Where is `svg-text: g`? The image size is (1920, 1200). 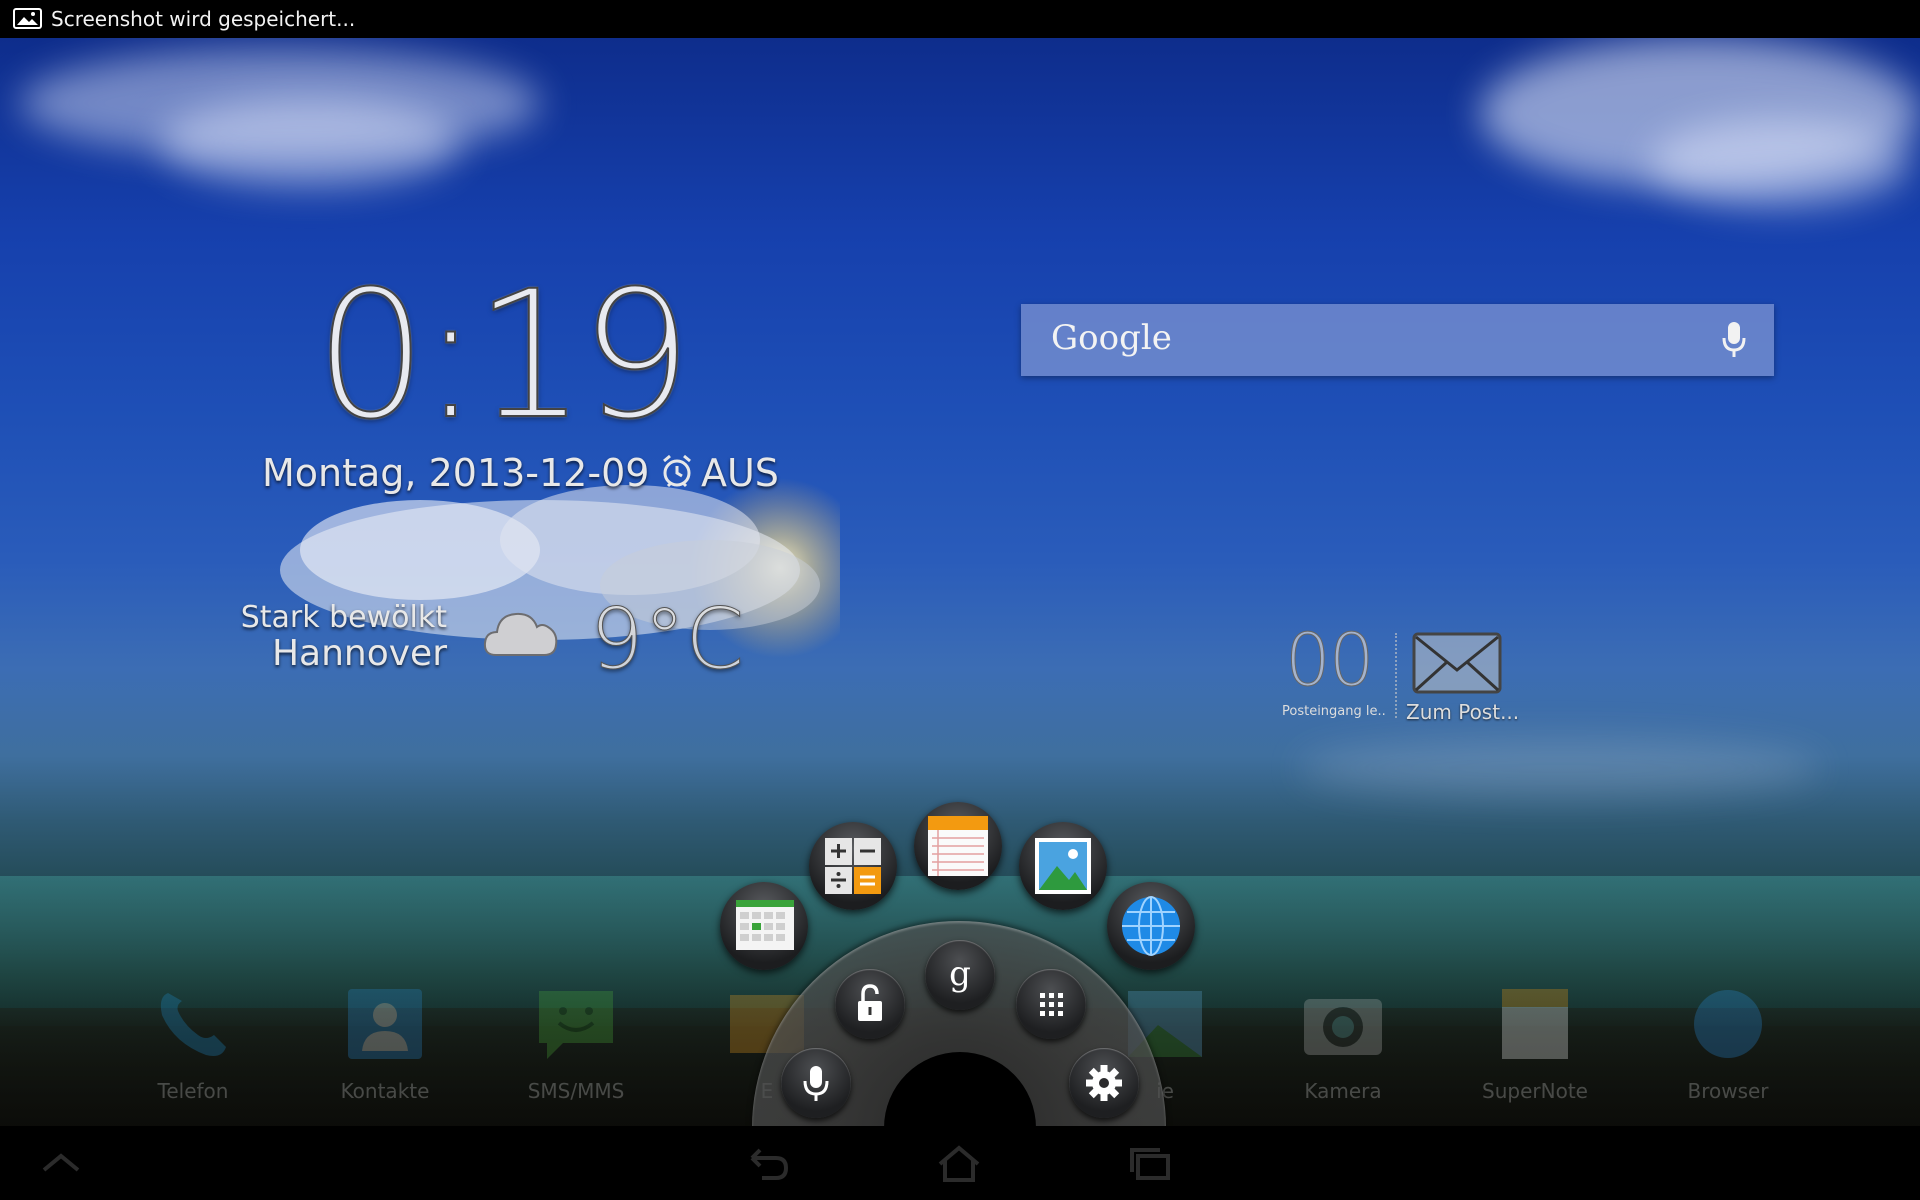 svg-text: g is located at coordinates (960, 974).